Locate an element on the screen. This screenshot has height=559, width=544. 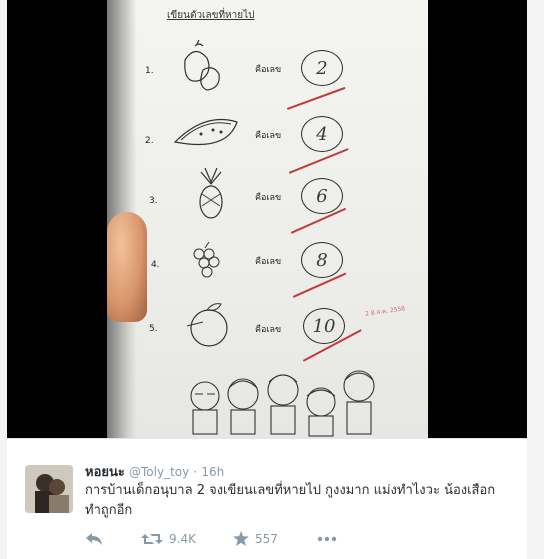
avatar is located at coordinates (49, 489).